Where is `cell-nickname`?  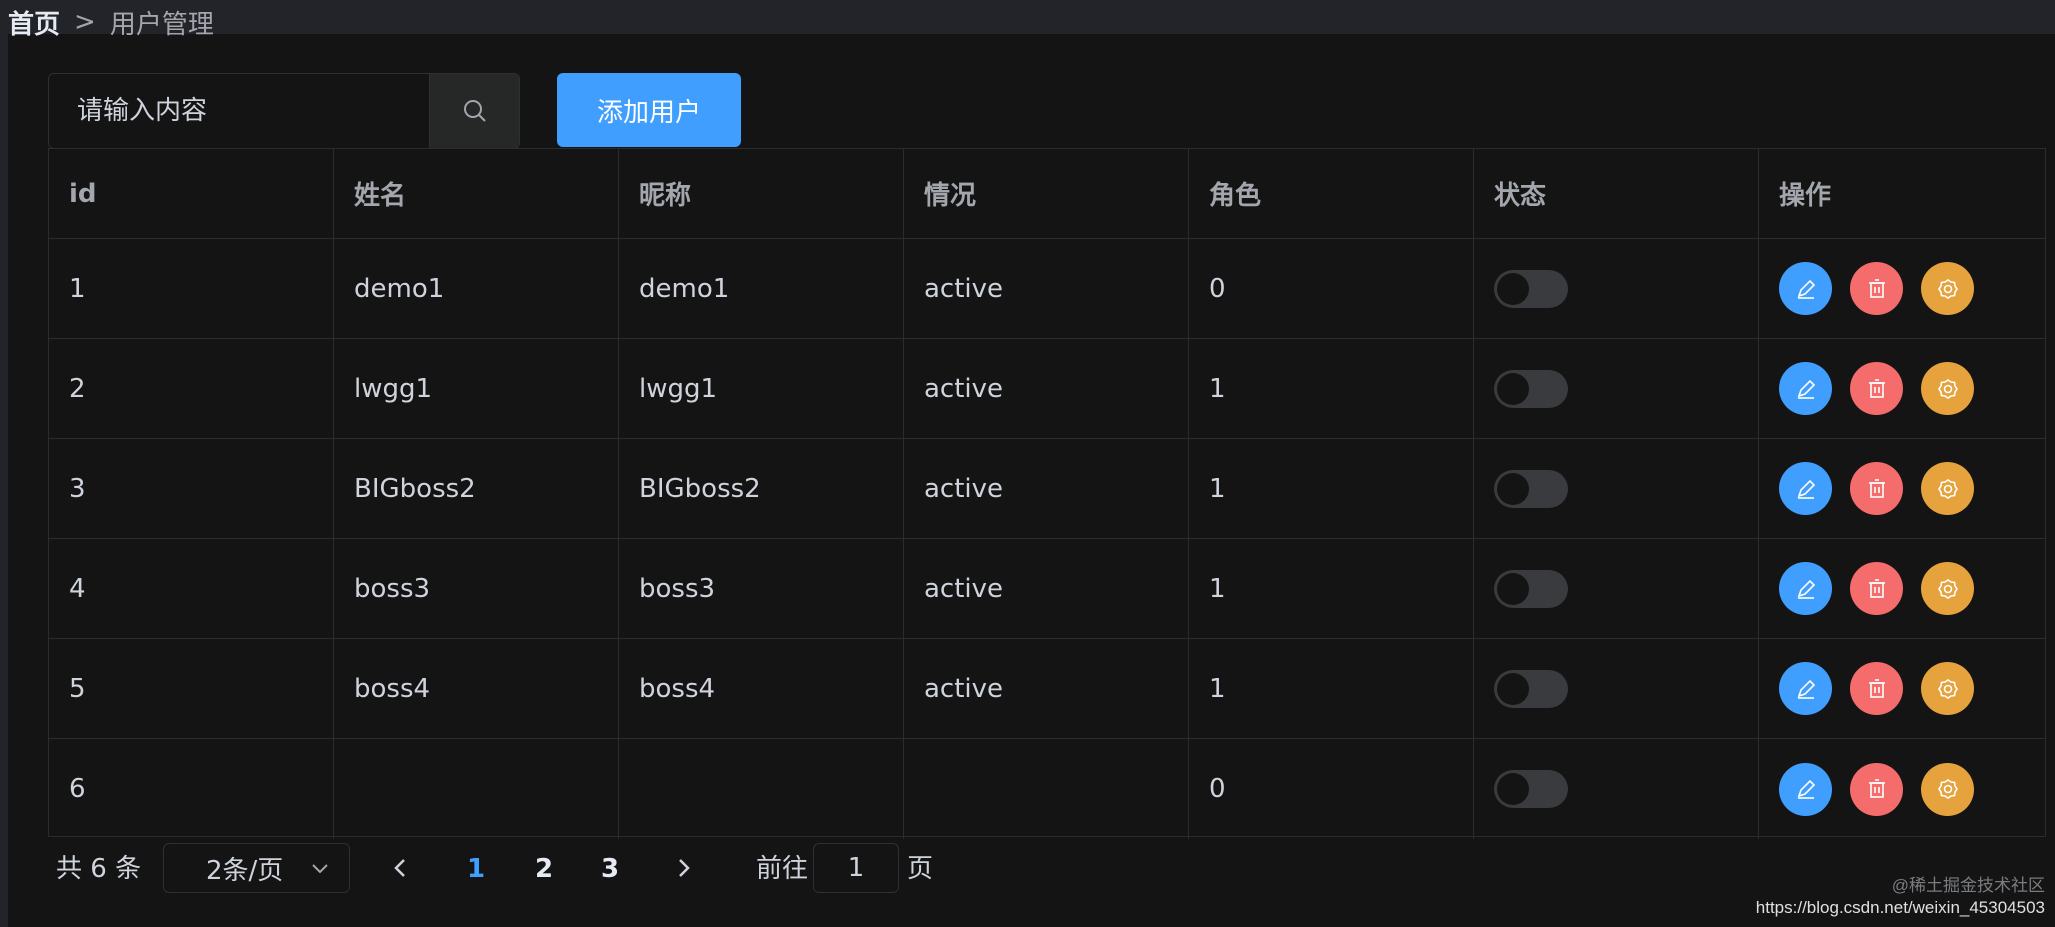 cell-nickname is located at coordinates (761, 789).